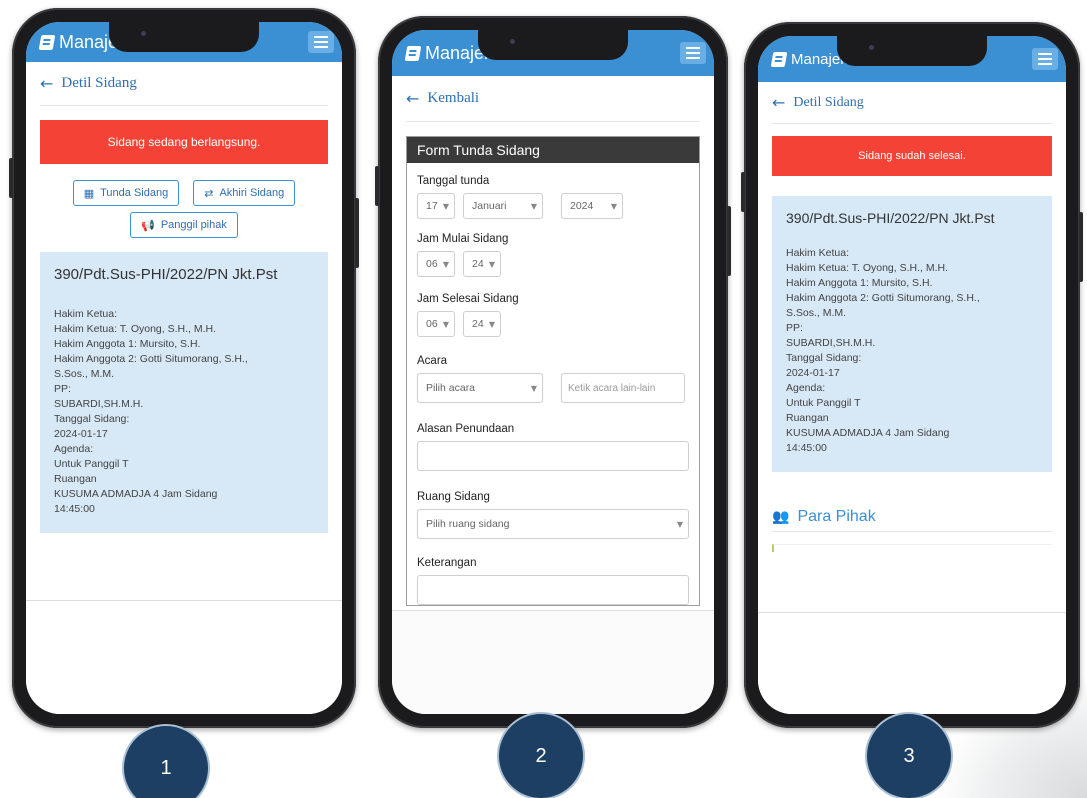 This screenshot has width=1087, height=798. I want to click on day-value: 17, so click(432, 206).